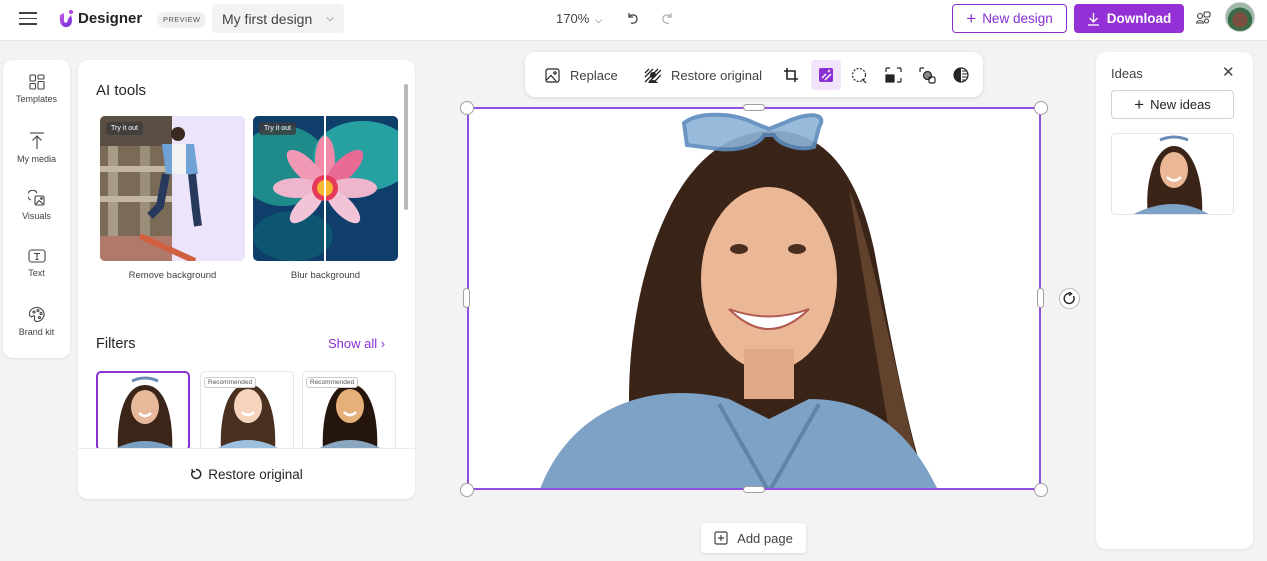 The width and height of the screenshot is (1267, 561). What do you see at coordinates (765, 538) in the screenshot?
I see `add-page-label: Add page` at bounding box center [765, 538].